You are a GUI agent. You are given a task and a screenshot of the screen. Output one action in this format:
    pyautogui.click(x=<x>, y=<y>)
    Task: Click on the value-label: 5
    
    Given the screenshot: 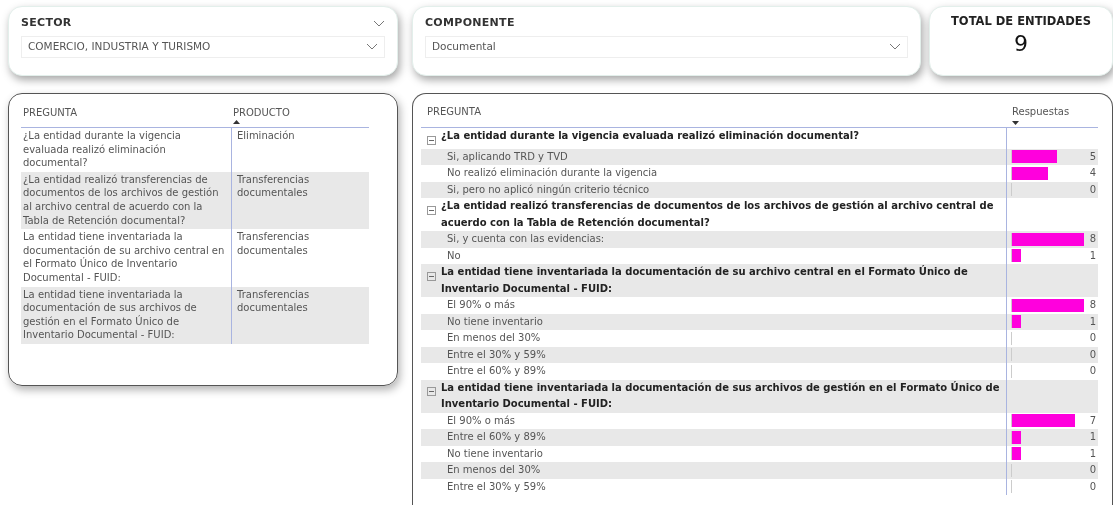 What is the action you would take?
    pyautogui.click(x=1092, y=156)
    